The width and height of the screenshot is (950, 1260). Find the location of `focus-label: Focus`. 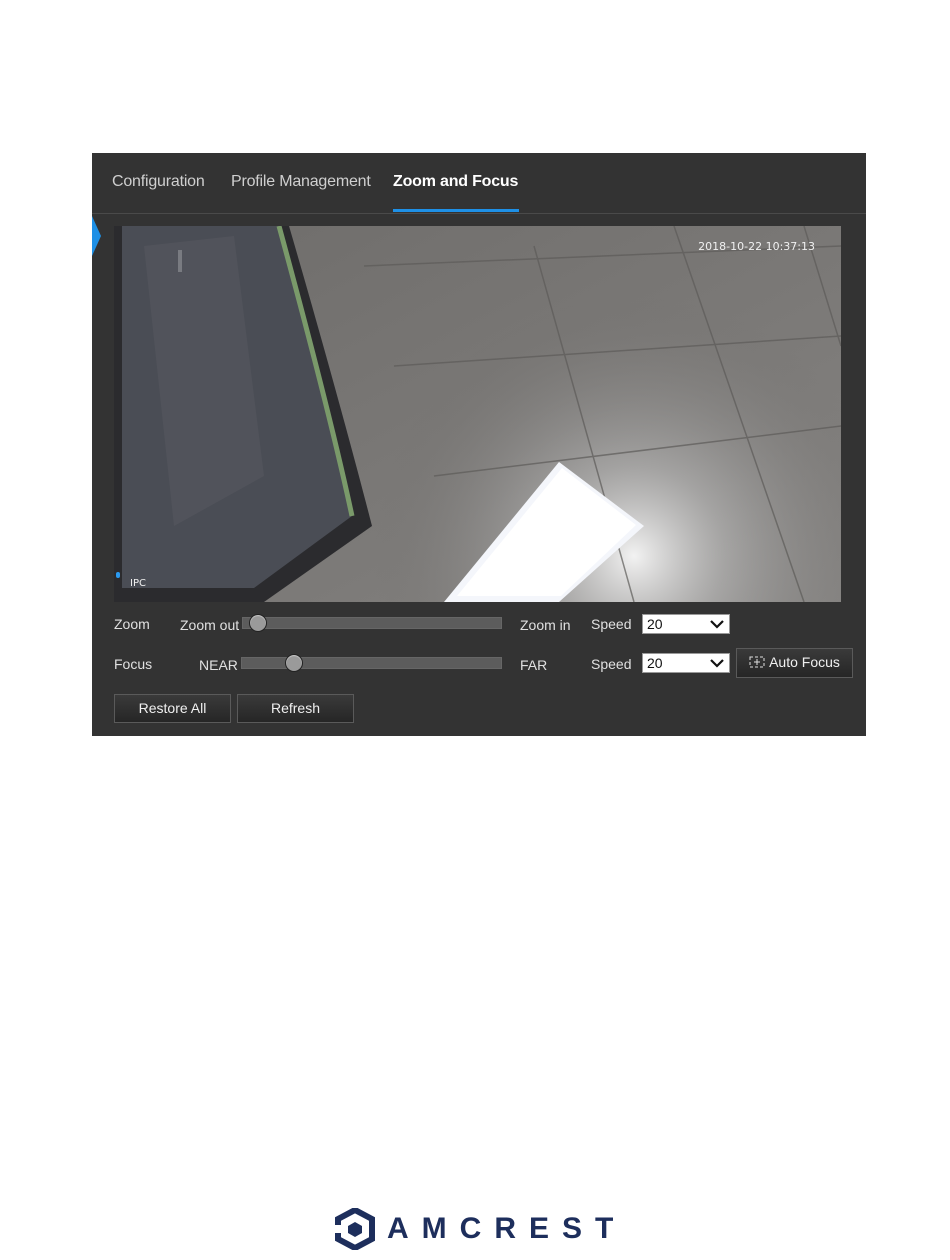

focus-label: Focus is located at coordinates (133, 664).